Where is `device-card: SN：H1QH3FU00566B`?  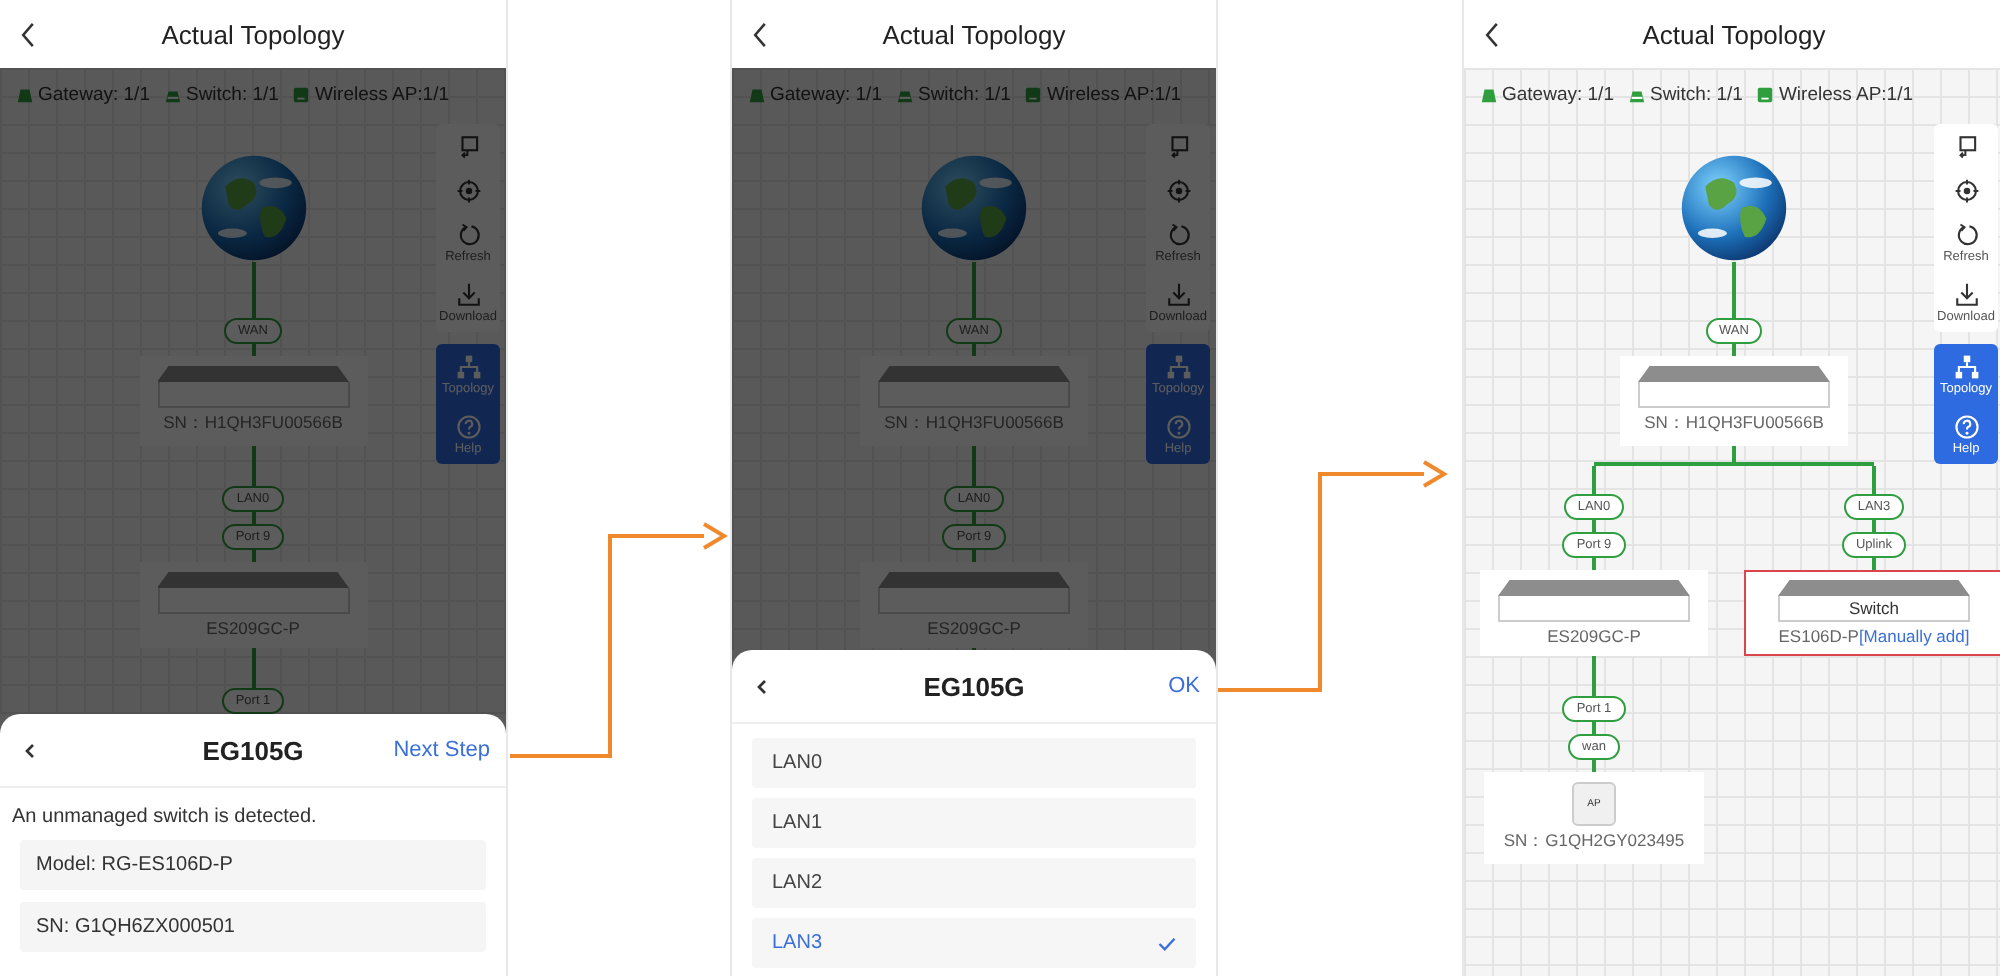
device-card: SN：H1QH3FU00566B is located at coordinates (1734, 401).